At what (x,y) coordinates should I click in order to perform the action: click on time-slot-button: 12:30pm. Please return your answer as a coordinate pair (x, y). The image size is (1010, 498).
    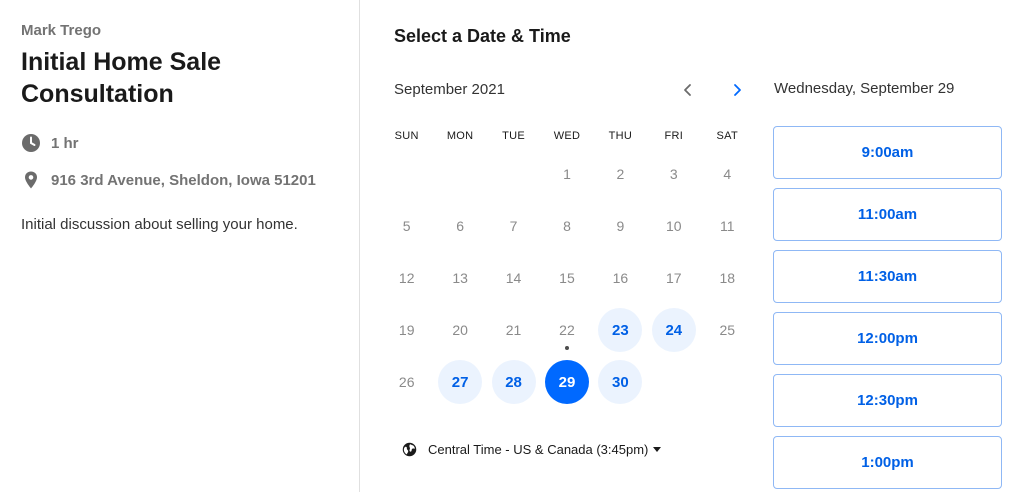
    Looking at the image, I should click on (887, 400).